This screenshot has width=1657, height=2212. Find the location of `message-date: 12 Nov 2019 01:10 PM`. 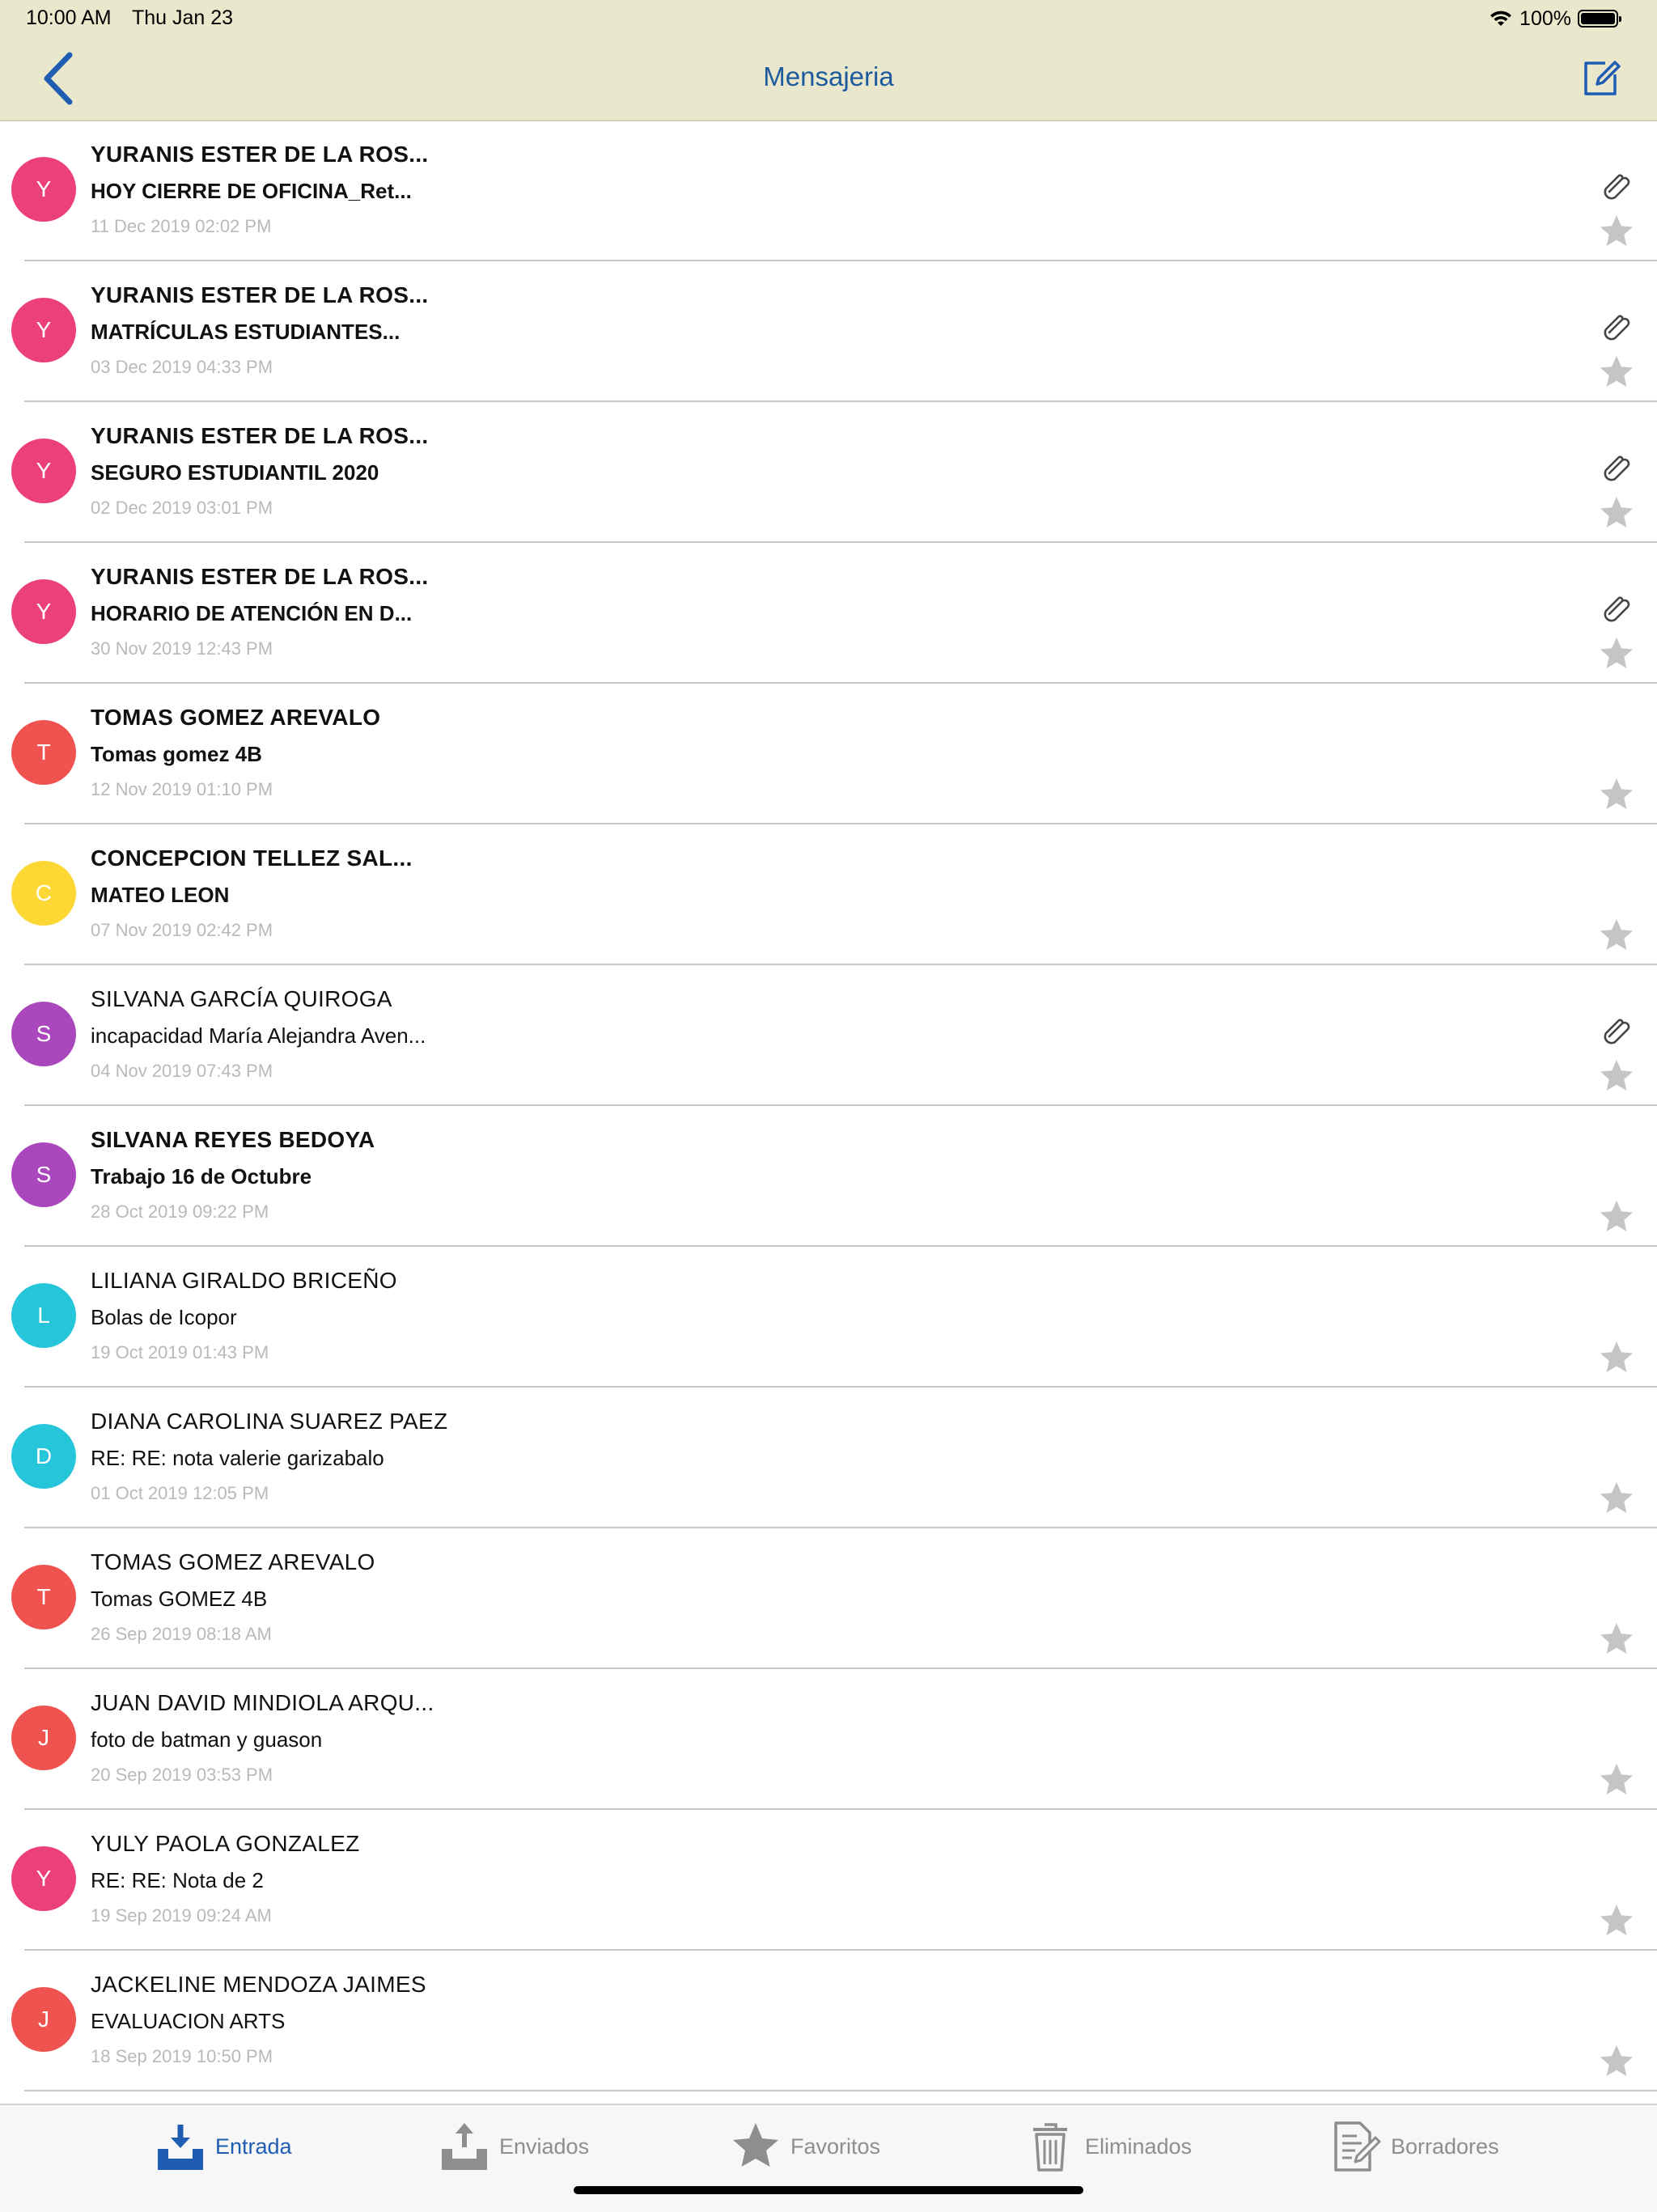

message-date: 12 Nov 2019 01:10 PM is located at coordinates (182, 789).